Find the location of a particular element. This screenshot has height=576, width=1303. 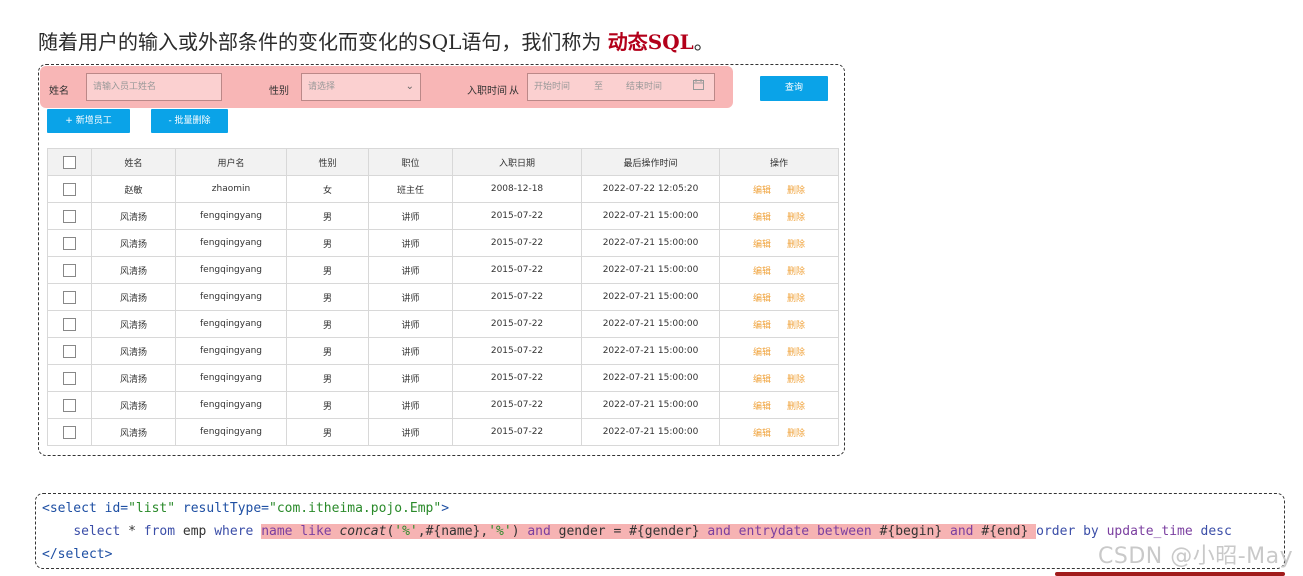

end-date-input: 结束时间 is located at coordinates (644, 87).